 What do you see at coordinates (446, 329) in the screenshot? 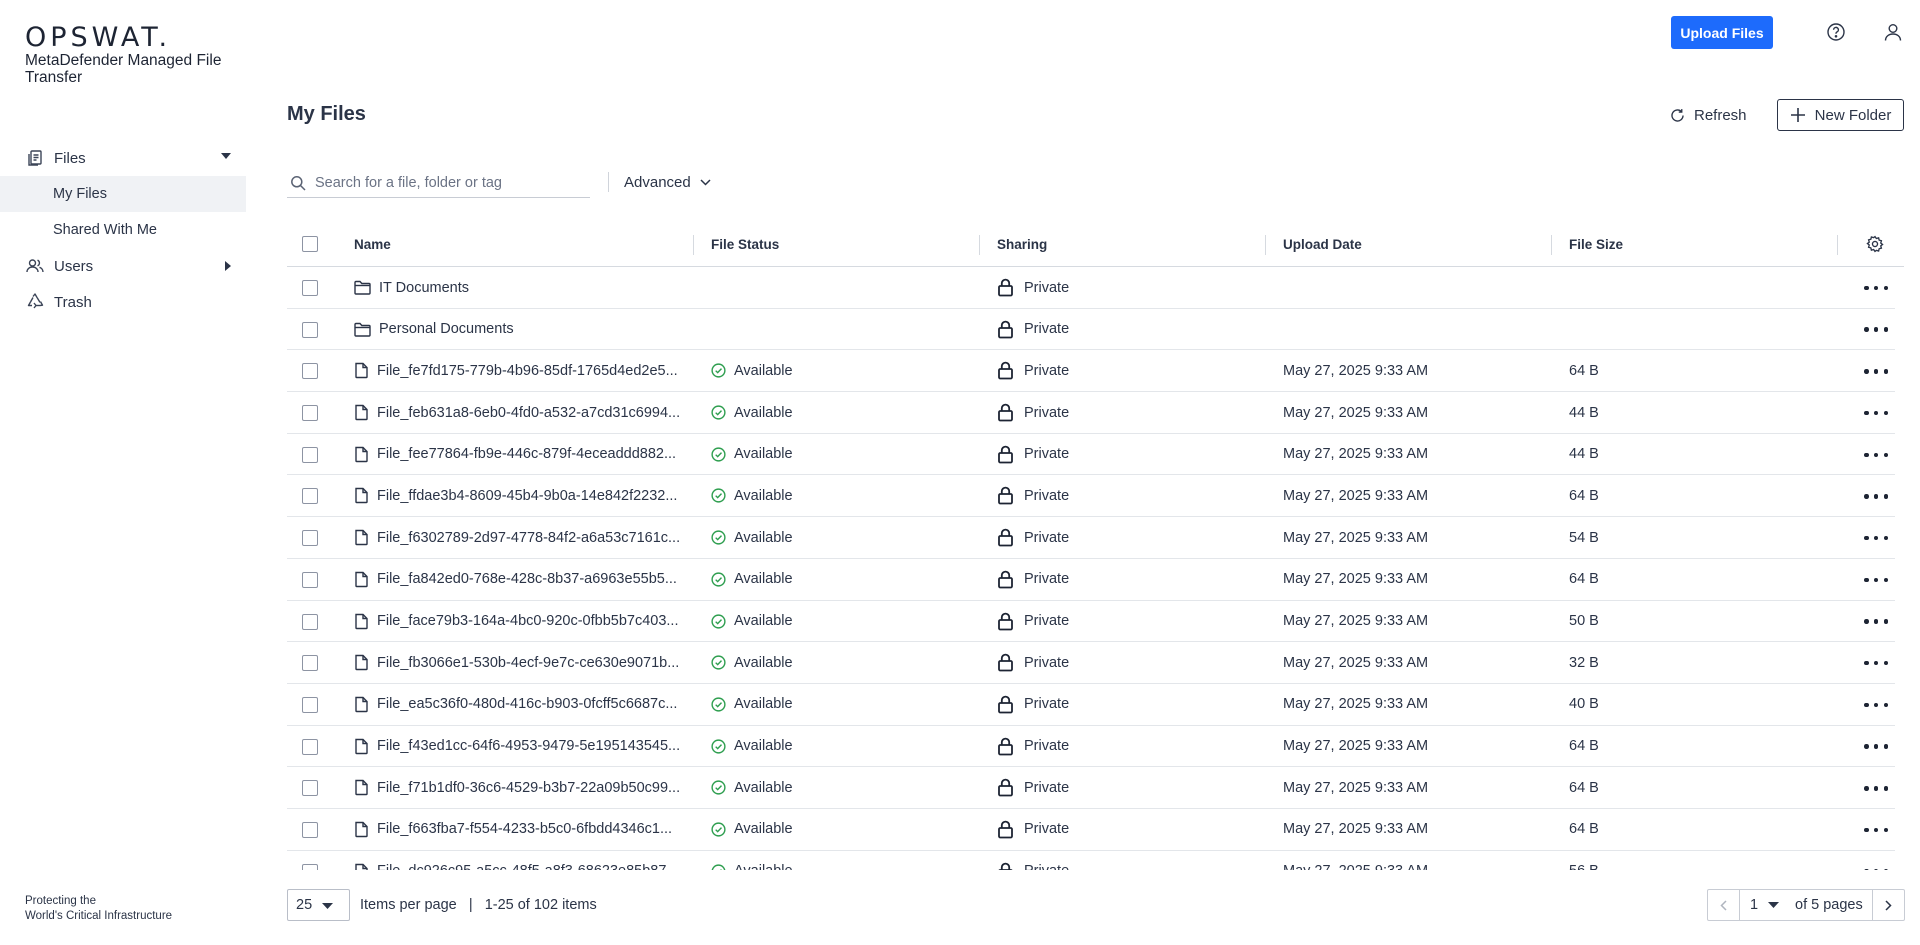
I see `item-name: Personal Documents` at bounding box center [446, 329].